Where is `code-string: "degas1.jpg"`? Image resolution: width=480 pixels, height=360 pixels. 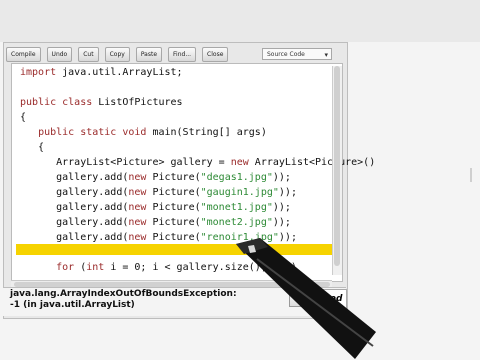 code-string: "degas1.jpg" is located at coordinates (236, 177).